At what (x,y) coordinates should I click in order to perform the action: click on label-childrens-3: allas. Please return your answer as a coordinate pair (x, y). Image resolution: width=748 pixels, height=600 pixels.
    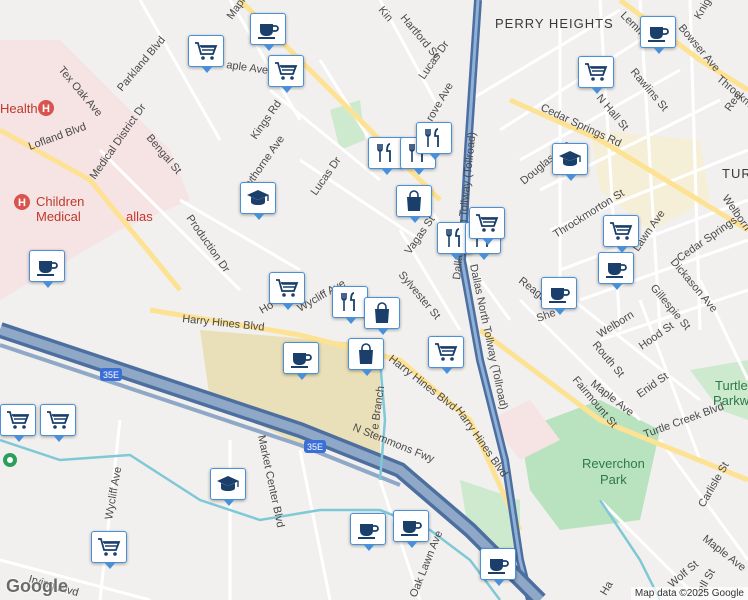
    Looking at the image, I should click on (139, 216).